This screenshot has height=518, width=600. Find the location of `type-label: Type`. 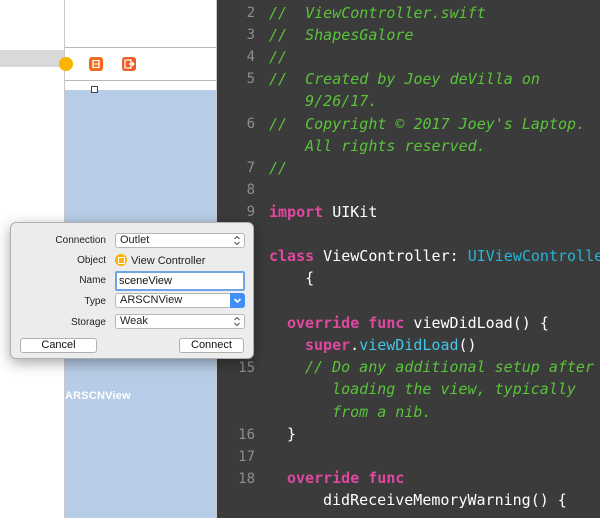

type-label: Type is located at coordinates (95, 301).